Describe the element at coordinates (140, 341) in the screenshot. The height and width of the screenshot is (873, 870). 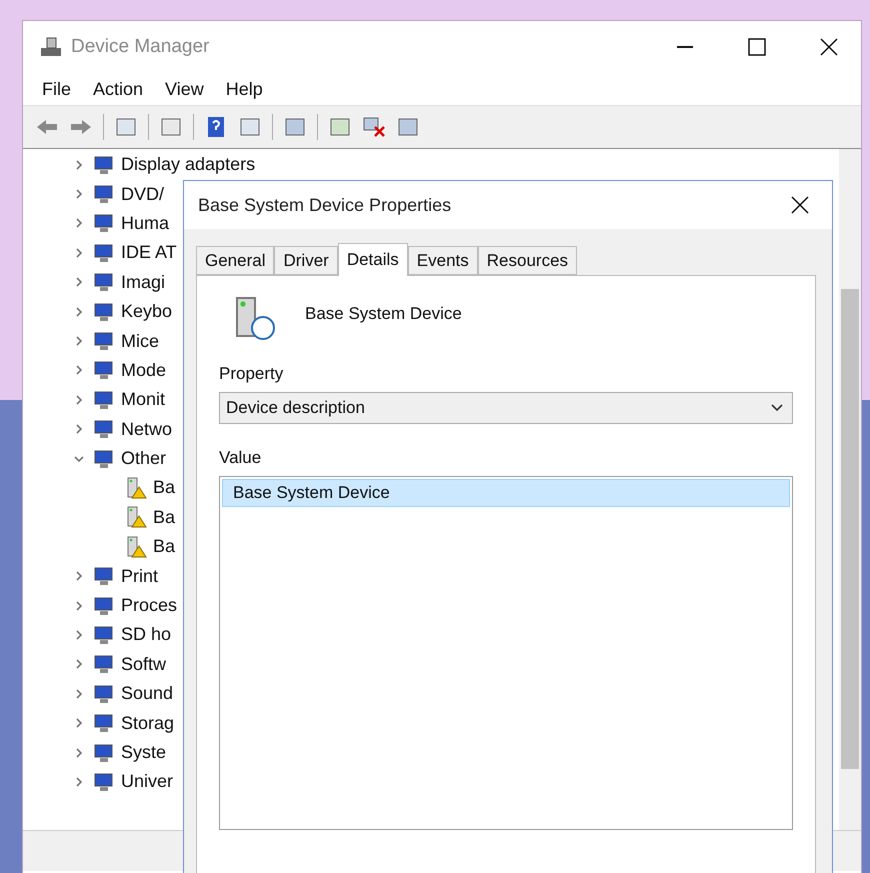
I see `tree-item: Mice` at that location.